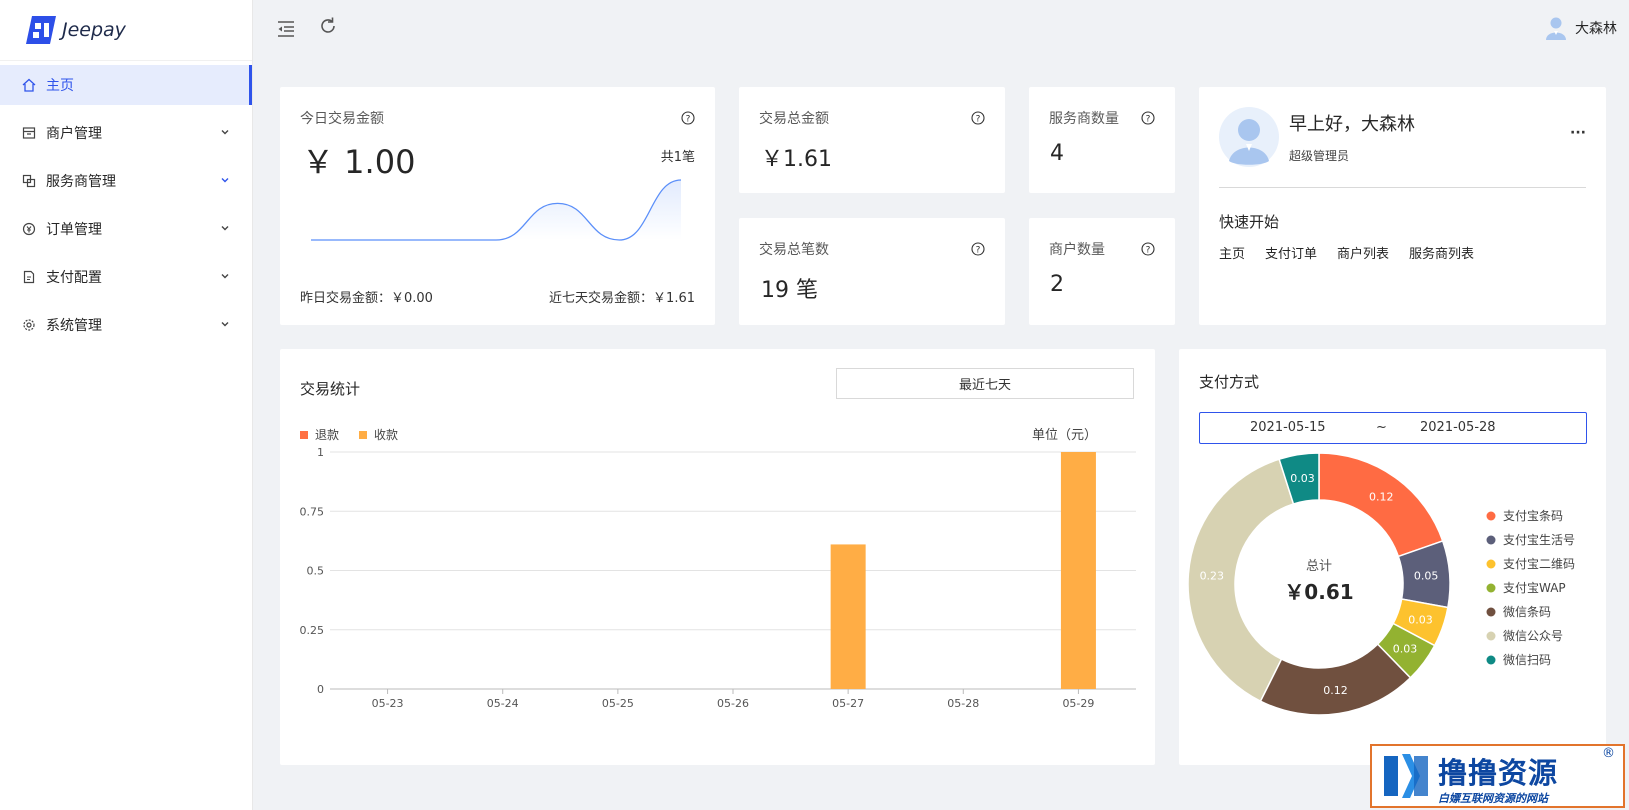 The image size is (1629, 810). I want to click on logo: Jeepay, so click(126, 30).